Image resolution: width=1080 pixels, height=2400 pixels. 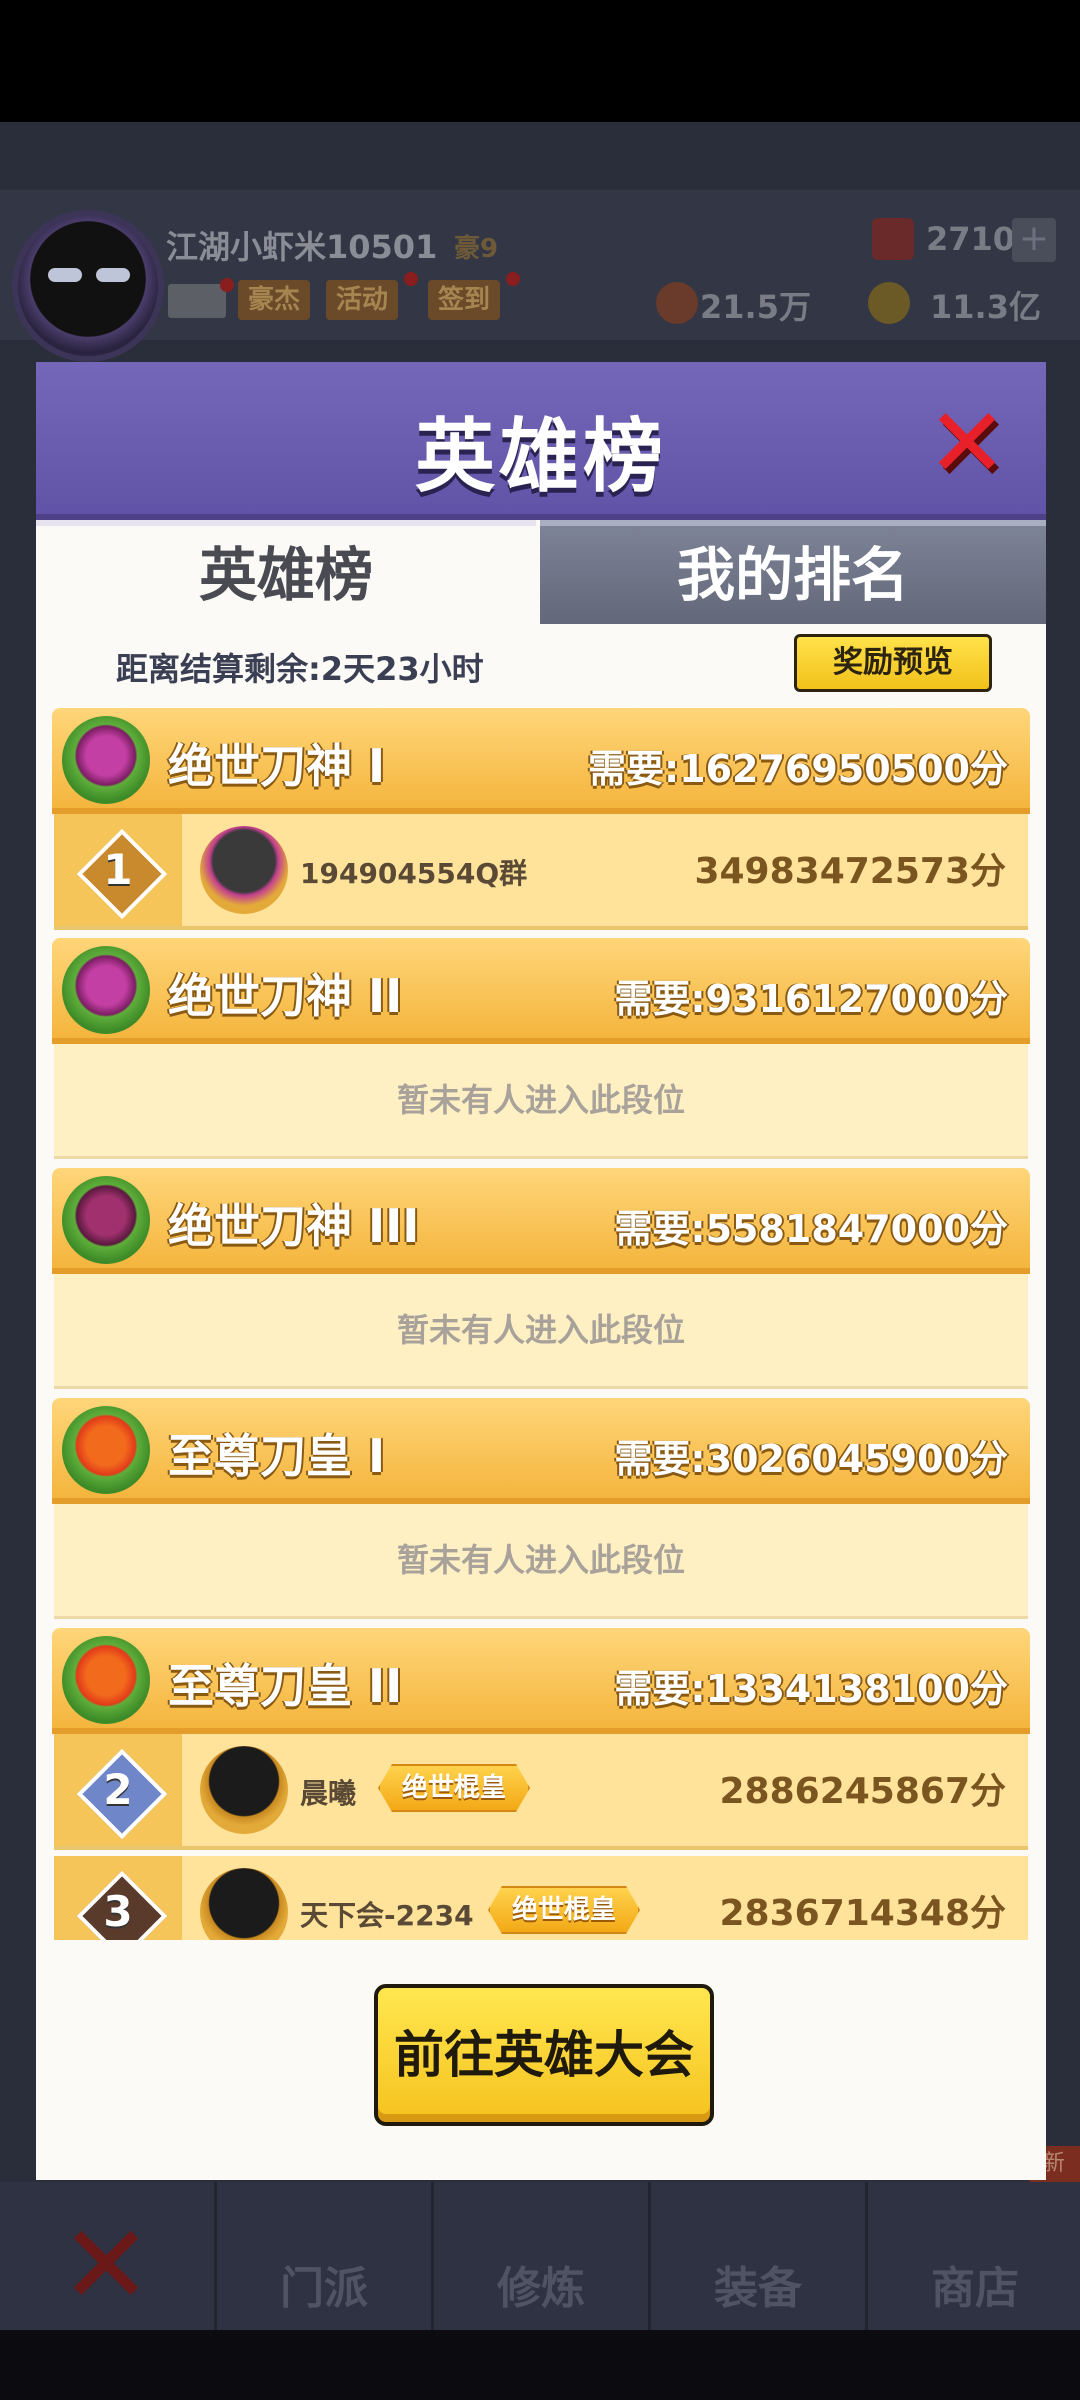 What do you see at coordinates (88, 286) in the screenshot?
I see `player-avatar` at bounding box center [88, 286].